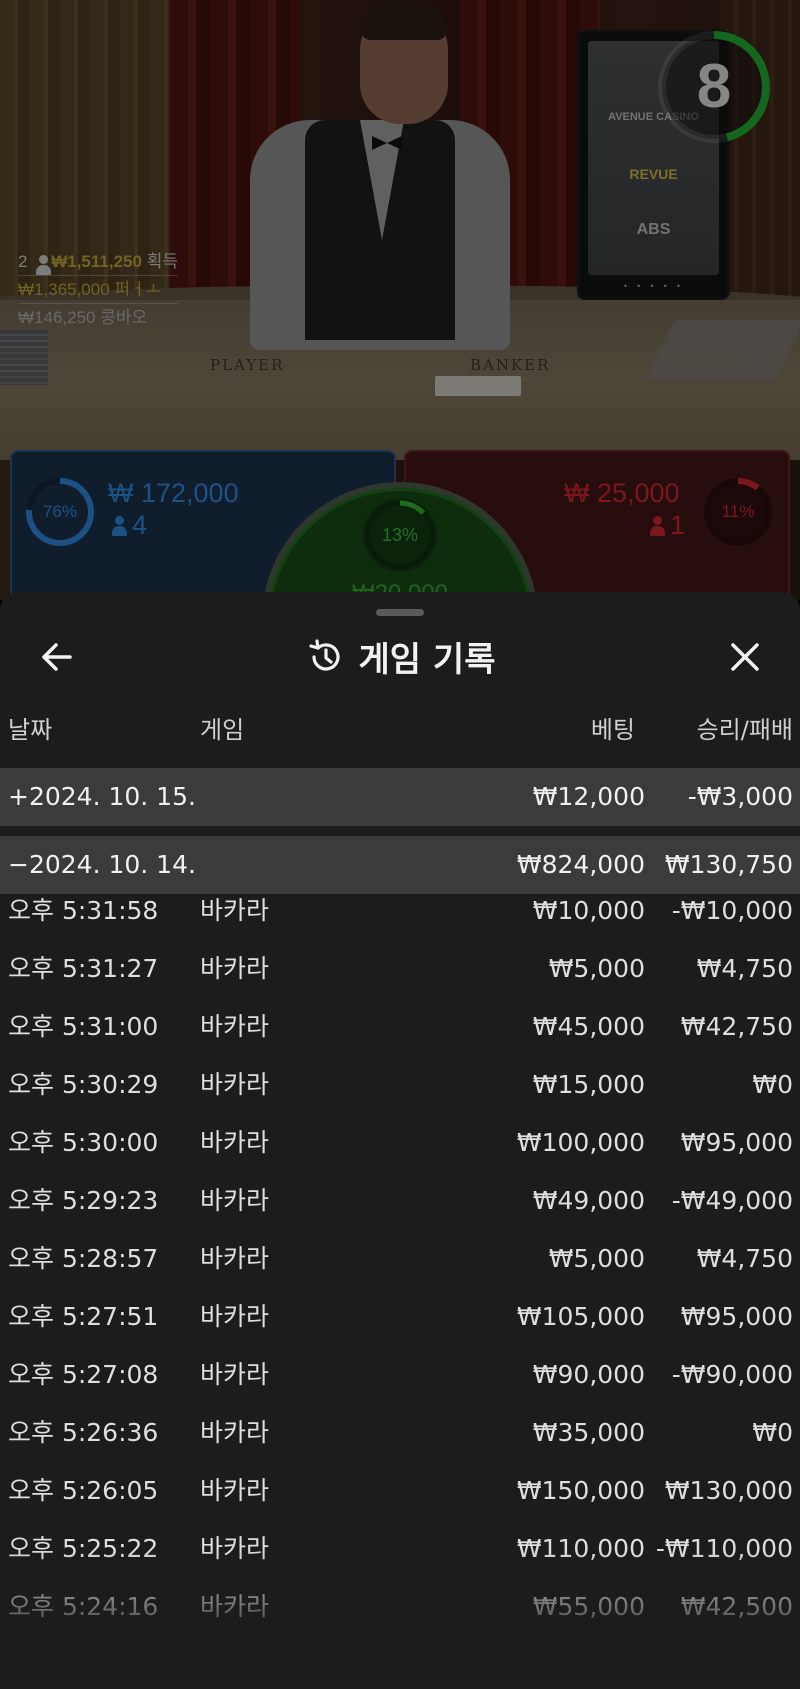 This screenshot has height=1689, width=800. I want to click on row-time: 오후 5:27:51, so click(83, 1316).